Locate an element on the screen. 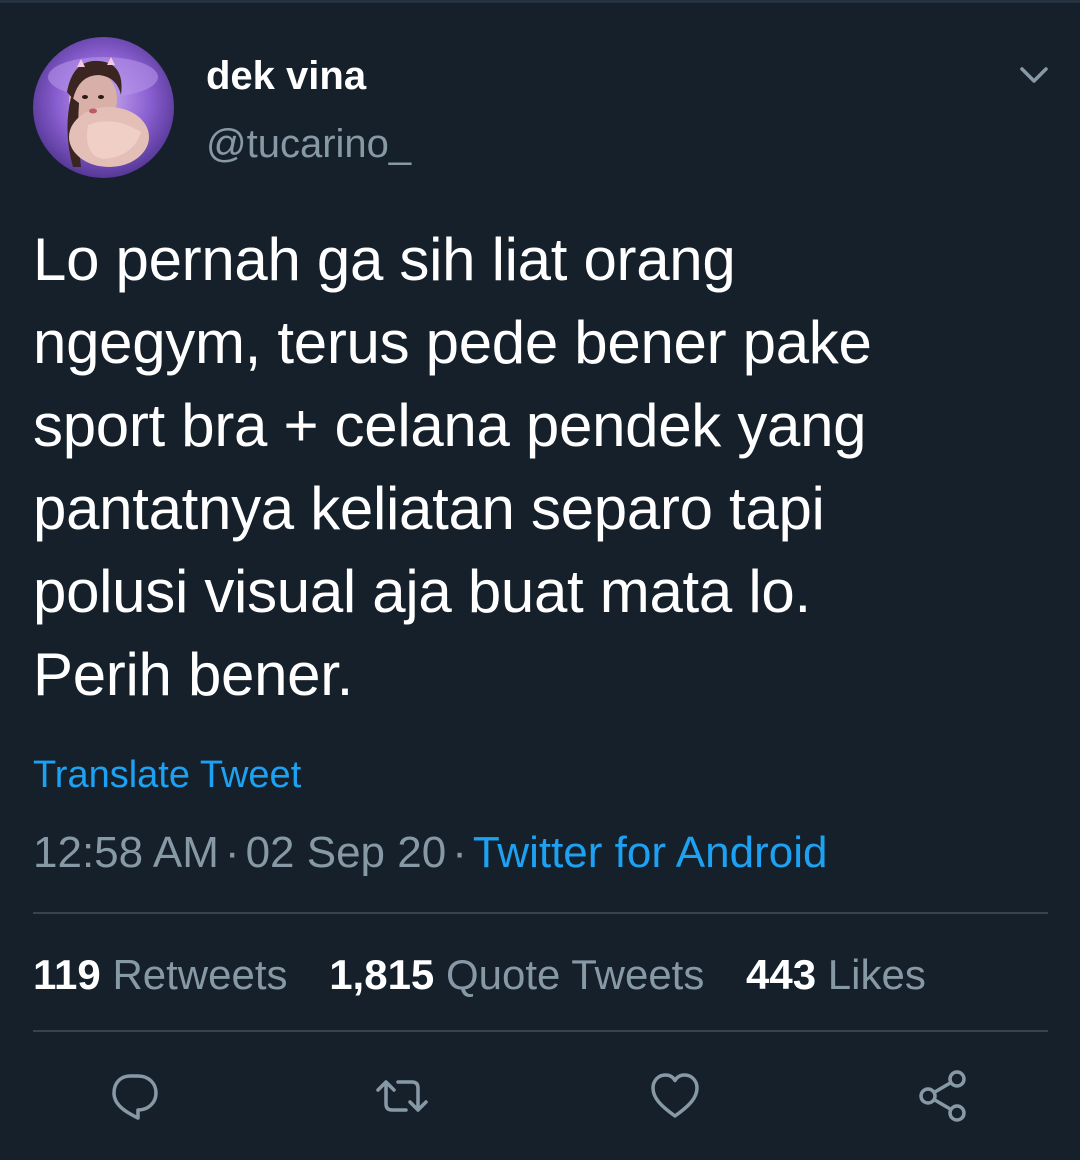 The height and width of the screenshot is (1160, 1080). heart-icon is located at coordinates (675, 1095).